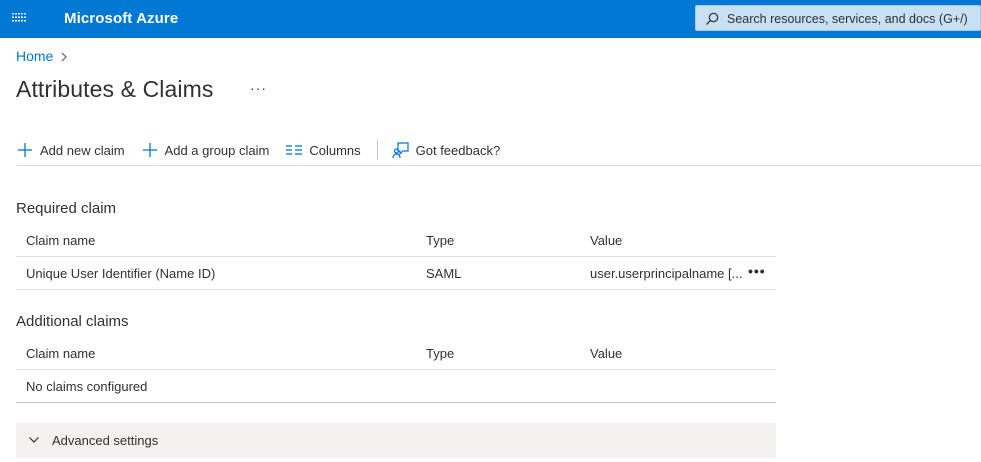 The image size is (981, 462). What do you see at coordinates (396, 440) in the screenshot?
I see `advanced-settings-toggle: Advanced settings` at bounding box center [396, 440].